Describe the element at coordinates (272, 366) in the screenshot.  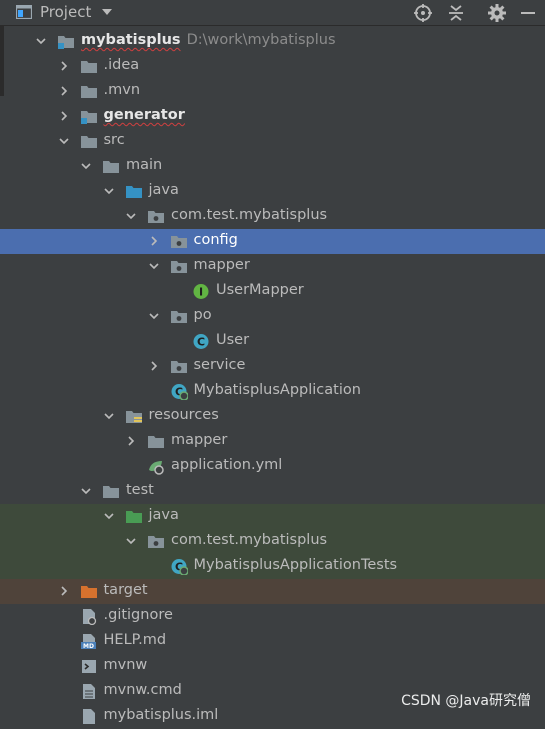
I see `tree-row: service` at that location.